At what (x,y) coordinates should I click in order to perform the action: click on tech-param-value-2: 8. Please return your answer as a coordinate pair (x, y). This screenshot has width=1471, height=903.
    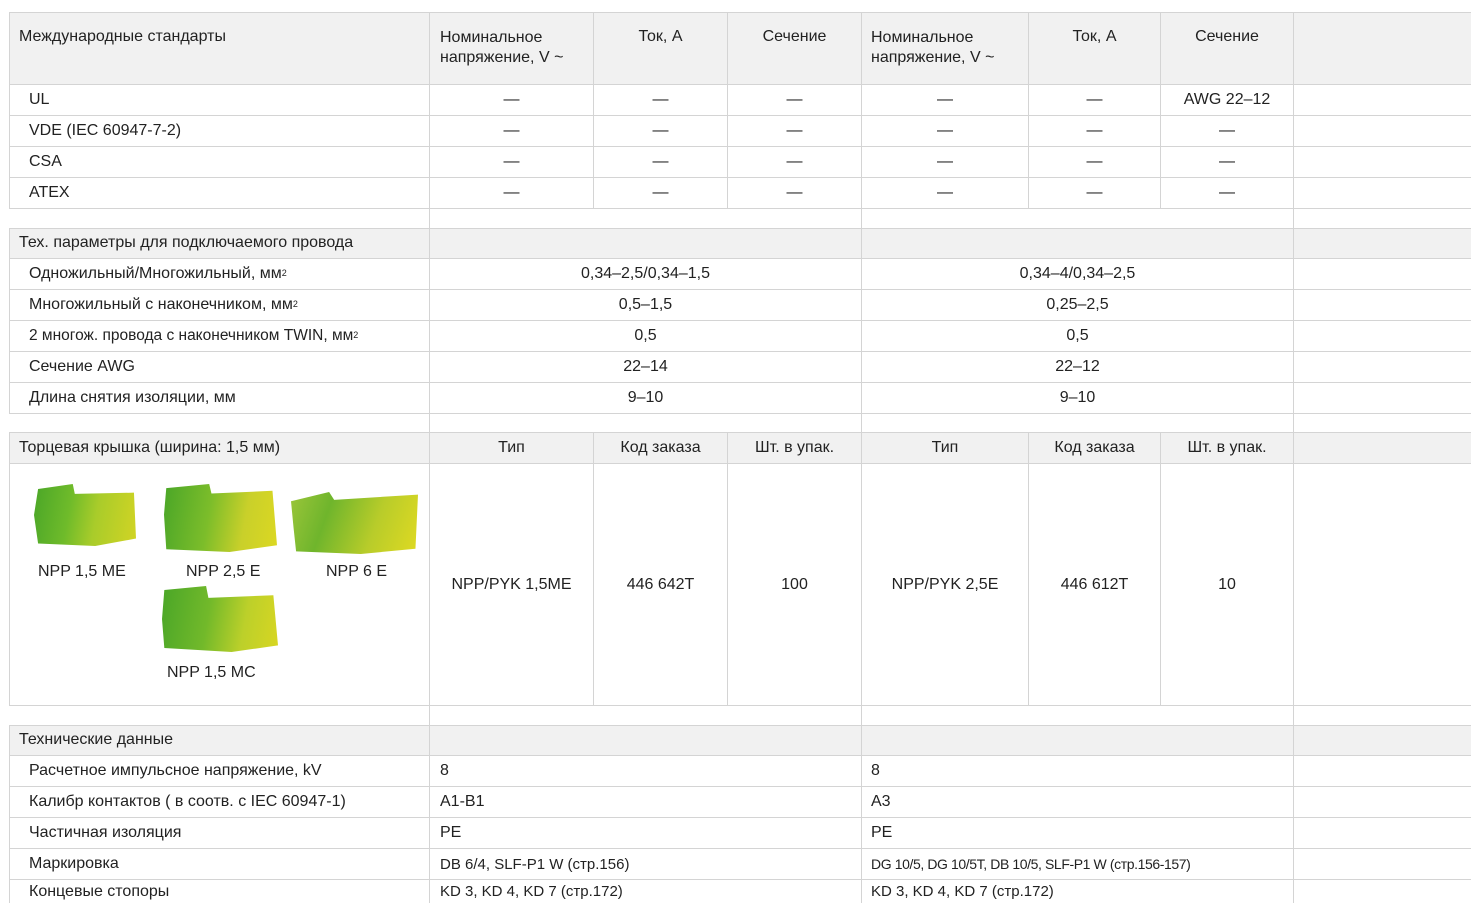
    Looking at the image, I should click on (875, 770).